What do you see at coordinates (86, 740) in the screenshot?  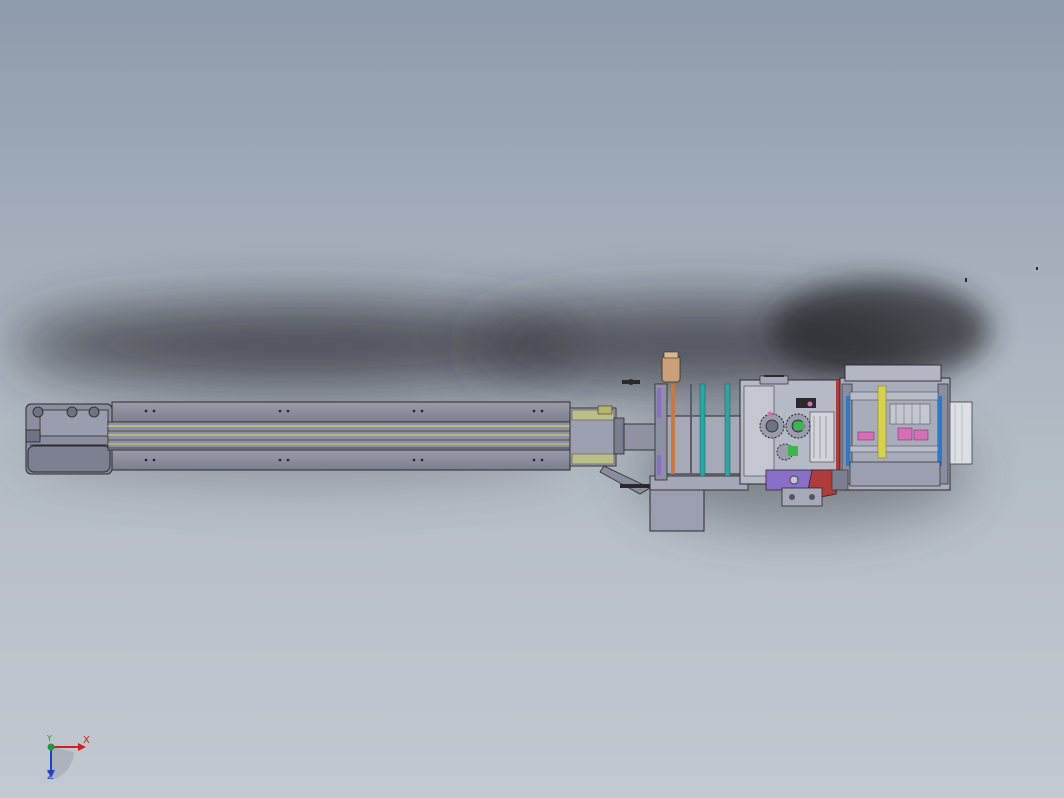 I see `x-axis-label: X` at bounding box center [86, 740].